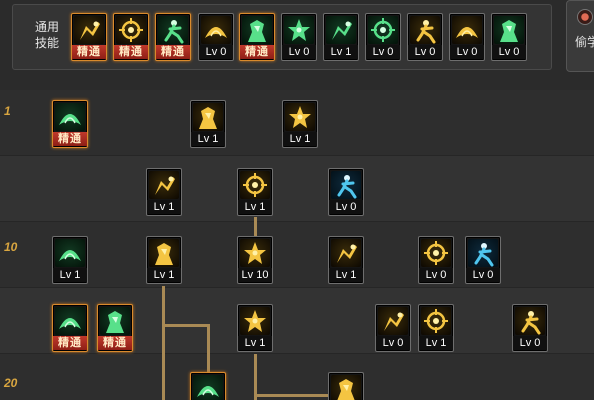 The height and width of the screenshot is (400, 594). Describe the element at coordinates (467, 30) in the screenshot. I see `strongman-figure-icon` at that location.